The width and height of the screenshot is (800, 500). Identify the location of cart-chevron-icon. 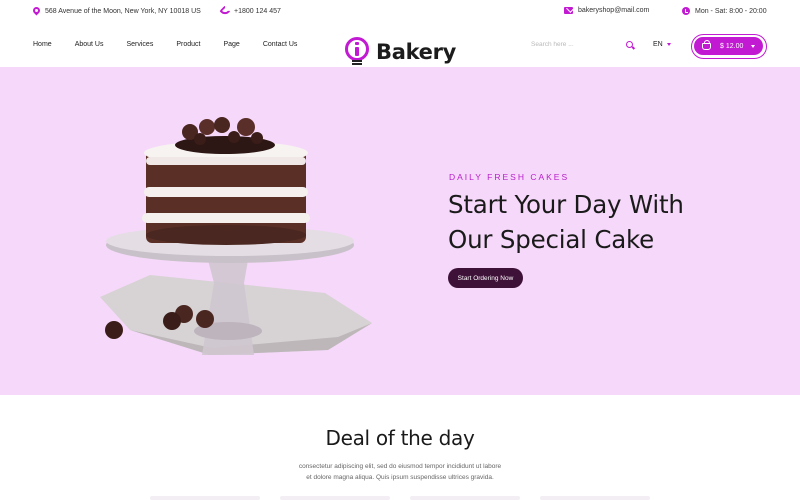
(753, 46).